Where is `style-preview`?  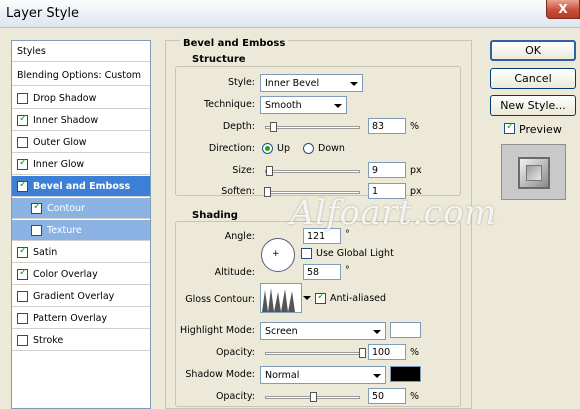 style-preview is located at coordinates (533, 172).